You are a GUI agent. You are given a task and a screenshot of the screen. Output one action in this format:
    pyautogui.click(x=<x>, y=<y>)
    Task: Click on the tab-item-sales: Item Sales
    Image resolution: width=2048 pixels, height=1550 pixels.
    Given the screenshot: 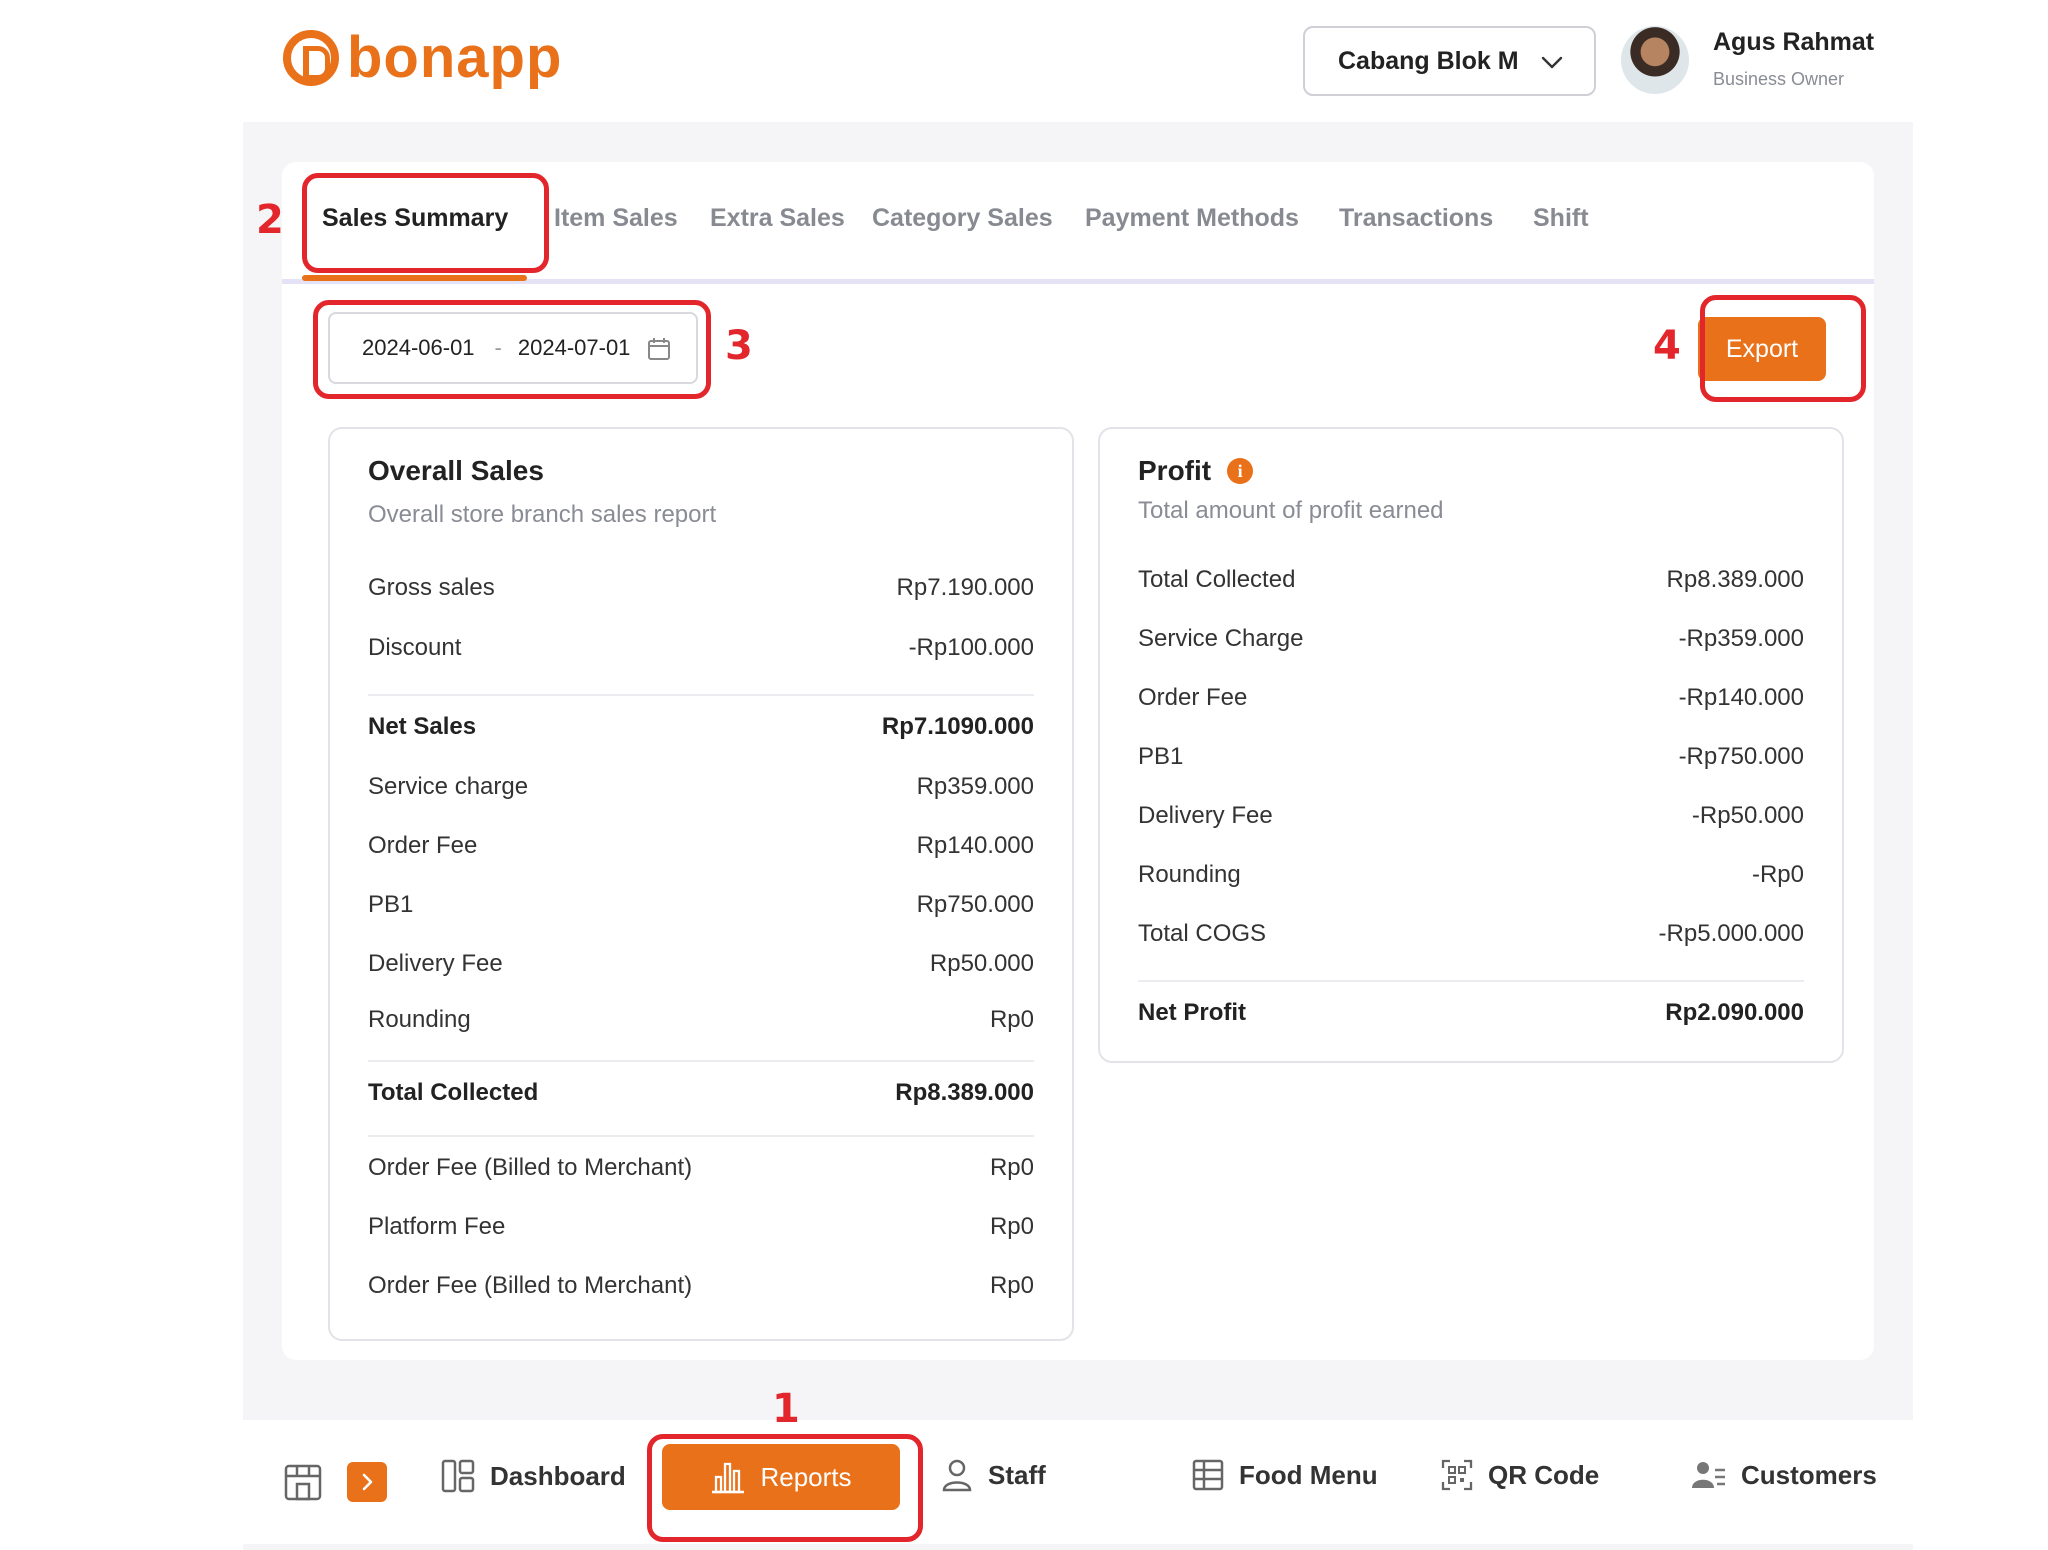 What is the action you would take?
    pyautogui.click(x=616, y=218)
    